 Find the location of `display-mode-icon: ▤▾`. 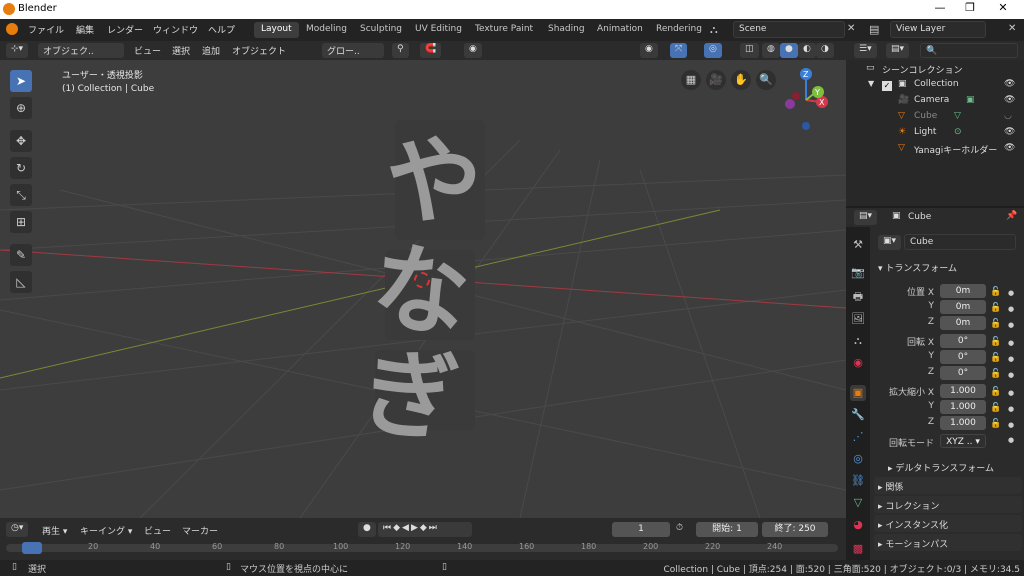

display-mode-icon: ▤▾ is located at coordinates (898, 50).